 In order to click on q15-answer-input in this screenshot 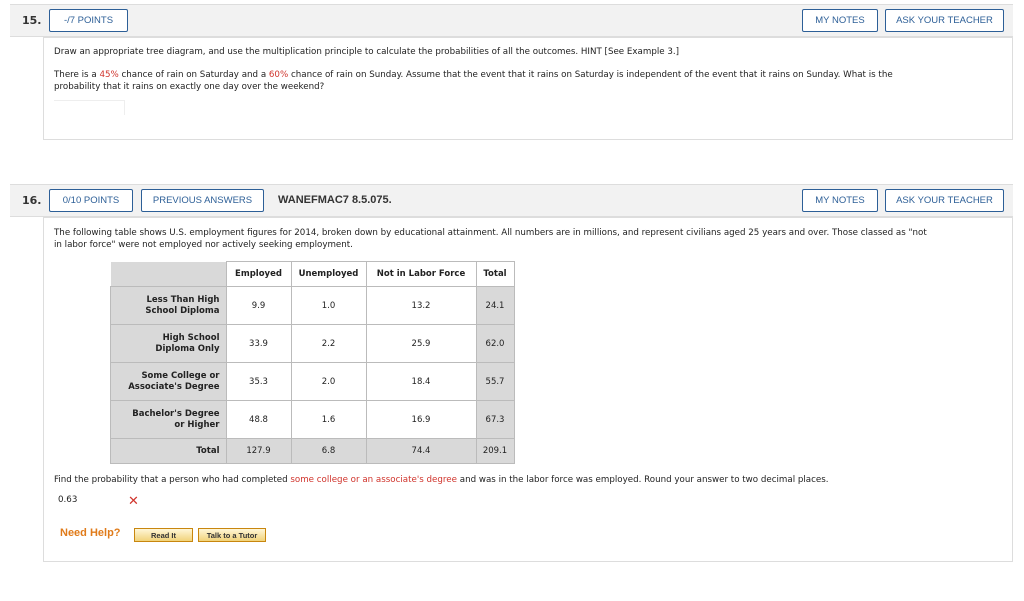, I will do `click(89, 107)`.